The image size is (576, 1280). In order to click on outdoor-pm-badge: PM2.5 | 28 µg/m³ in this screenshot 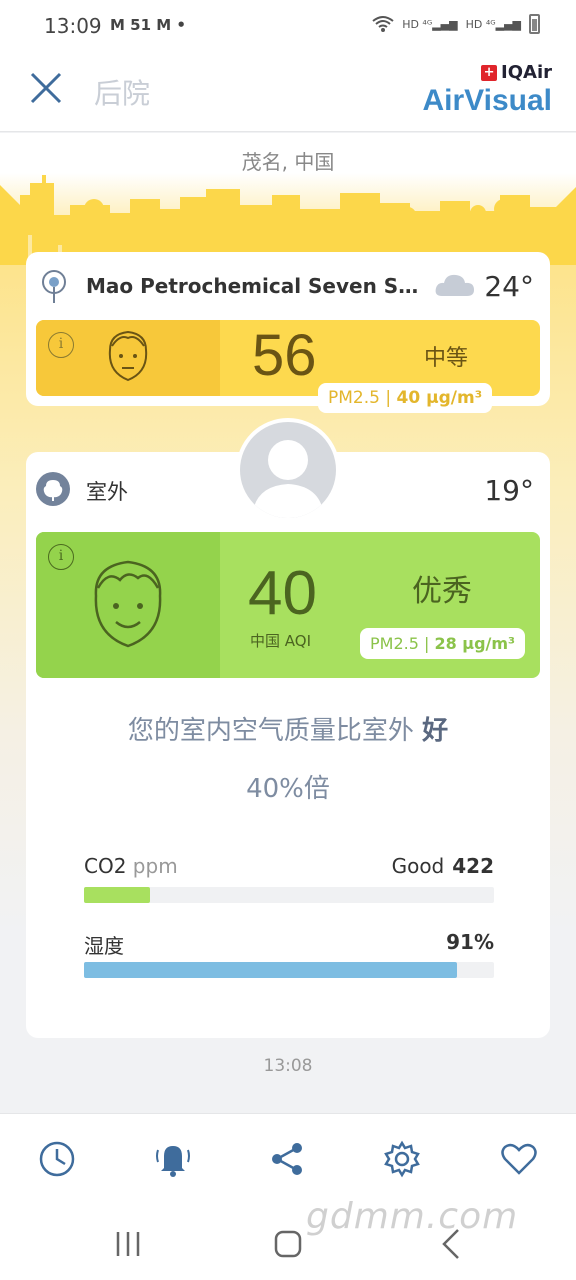, I will do `click(443, 643)`.